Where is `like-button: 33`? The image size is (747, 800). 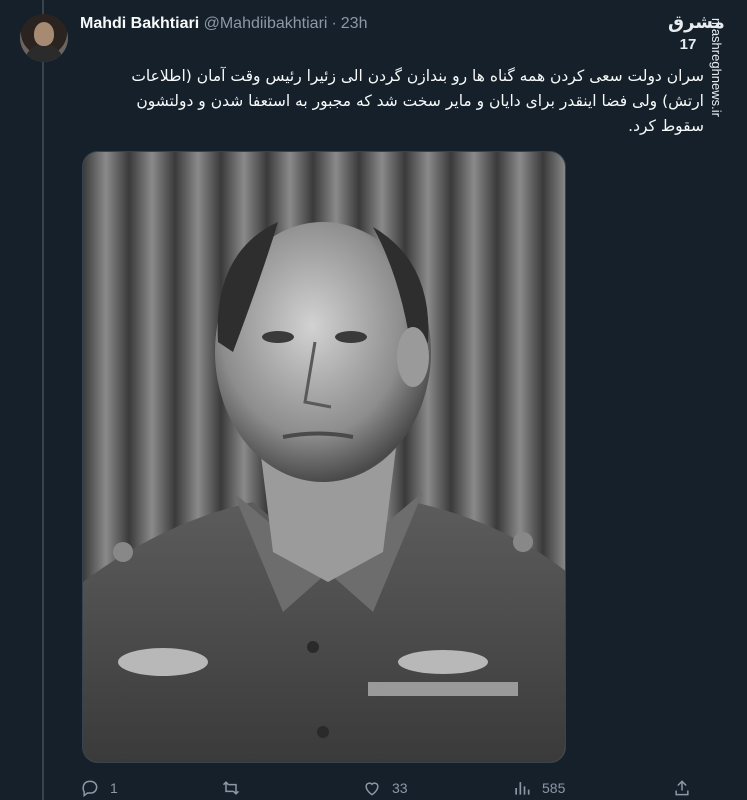 like-button: 33 is located at coordinates (385, 788).